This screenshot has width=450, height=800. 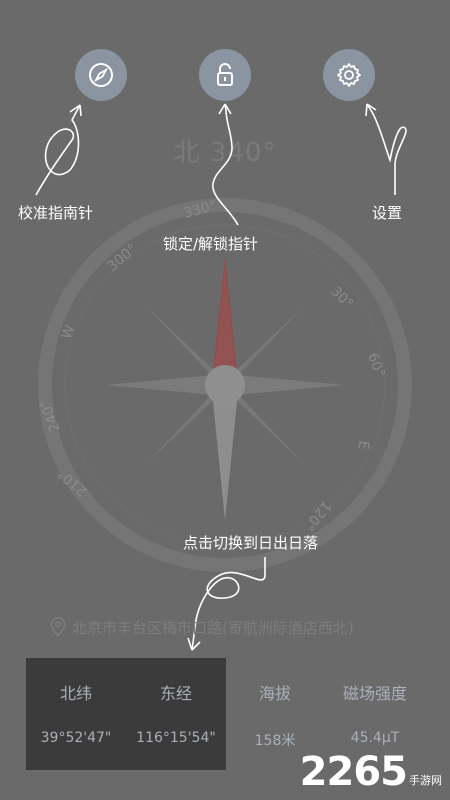 What do you see at coordinates (76, 713) in the screenshot?
I see `latitude-cell: 北纬 39°52'47"` at bounding box center [76, 713].